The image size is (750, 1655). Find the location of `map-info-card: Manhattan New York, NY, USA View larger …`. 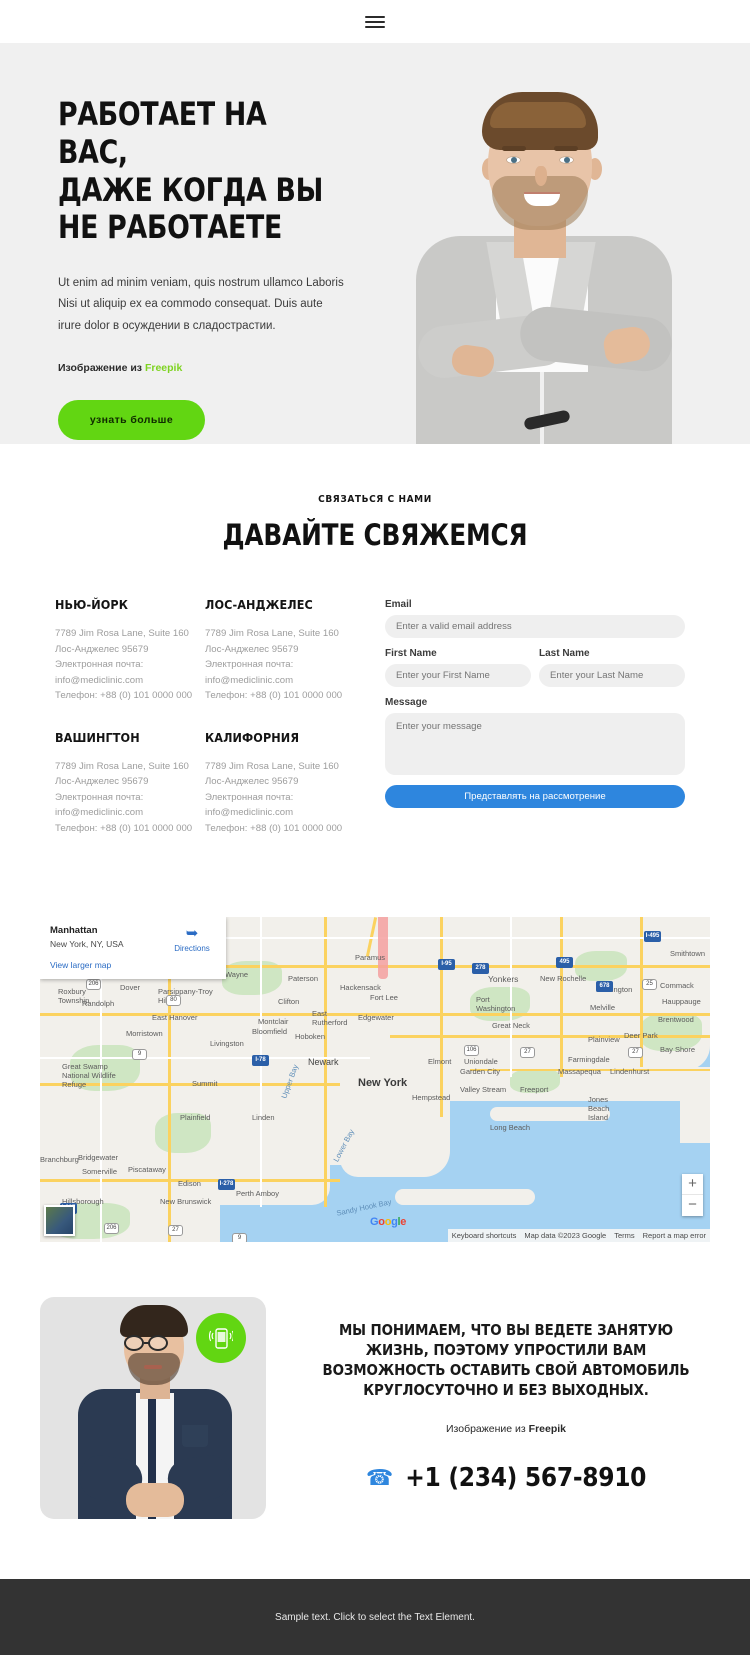

map-info-card: Manhattan New York, NY, USA View larger … is located at coordinates (133, 948).